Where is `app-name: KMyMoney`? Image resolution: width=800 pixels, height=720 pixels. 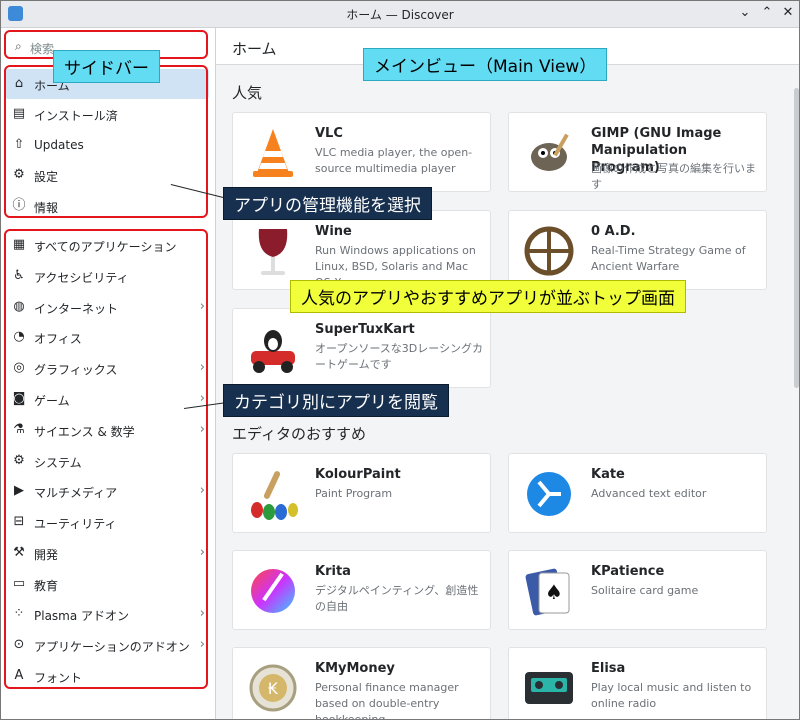
app-name: KMyMoney is located at coordinates (355, 668).